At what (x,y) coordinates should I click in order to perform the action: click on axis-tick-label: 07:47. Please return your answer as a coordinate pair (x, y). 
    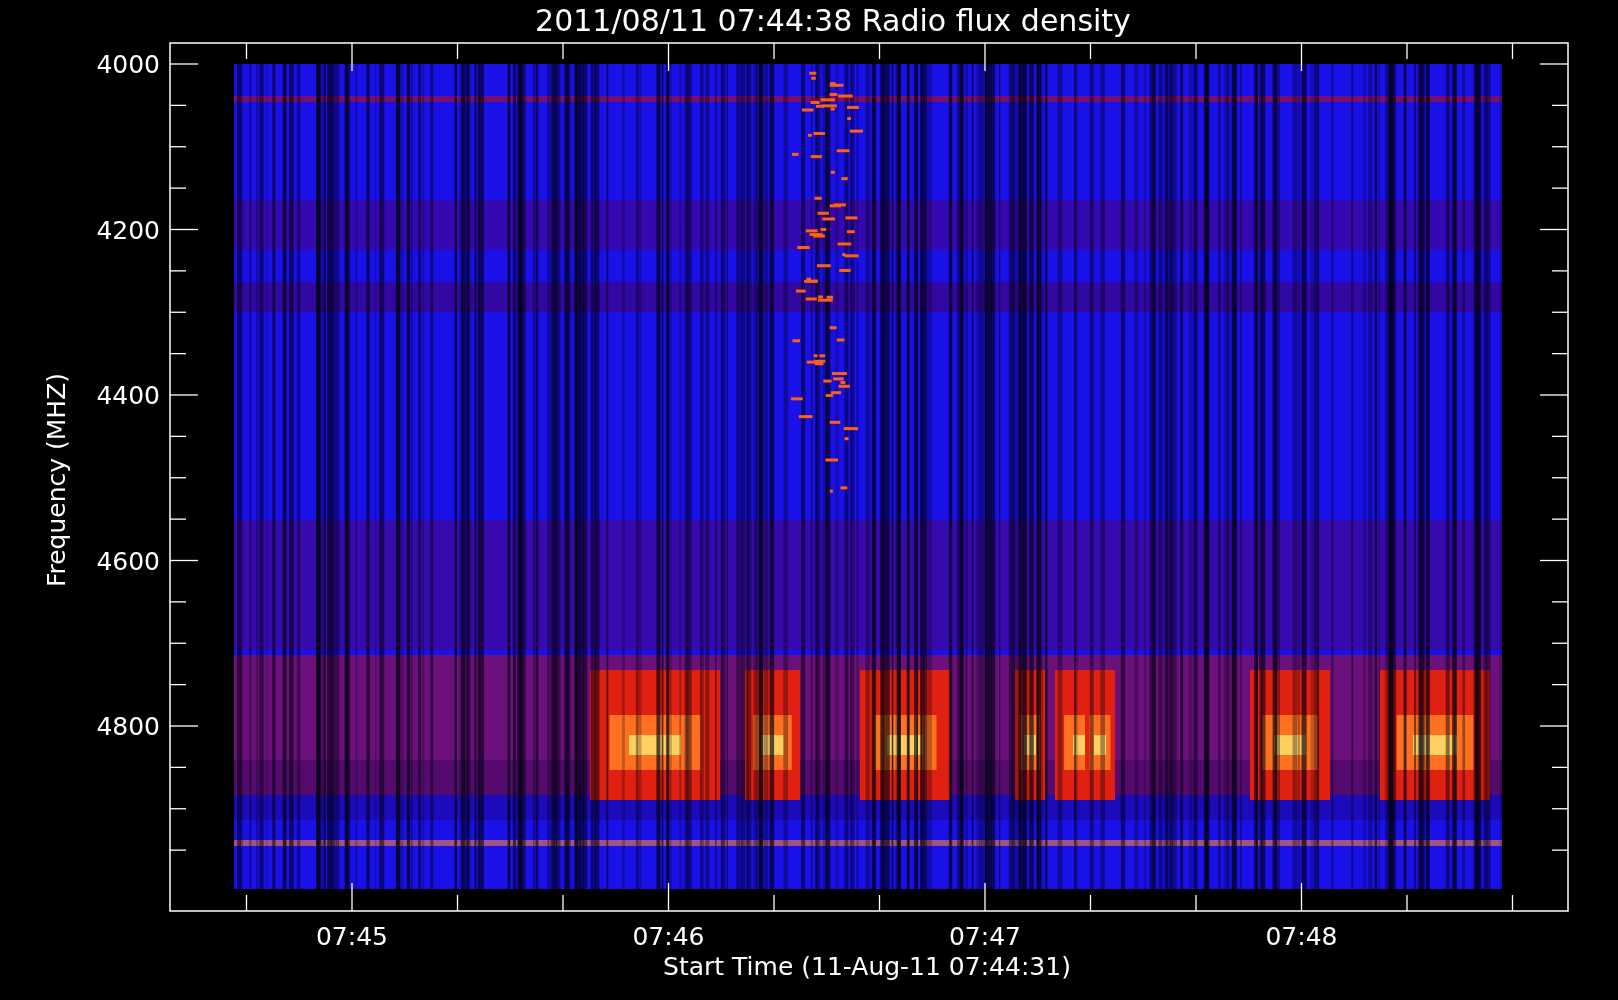
    Looking at the image, I should click on (985, 936).